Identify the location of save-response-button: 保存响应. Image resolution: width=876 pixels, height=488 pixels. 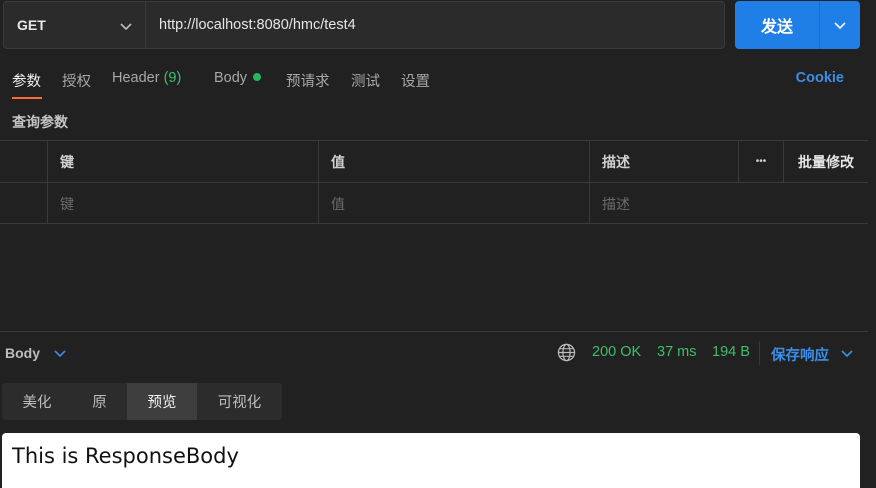
(800, 354).